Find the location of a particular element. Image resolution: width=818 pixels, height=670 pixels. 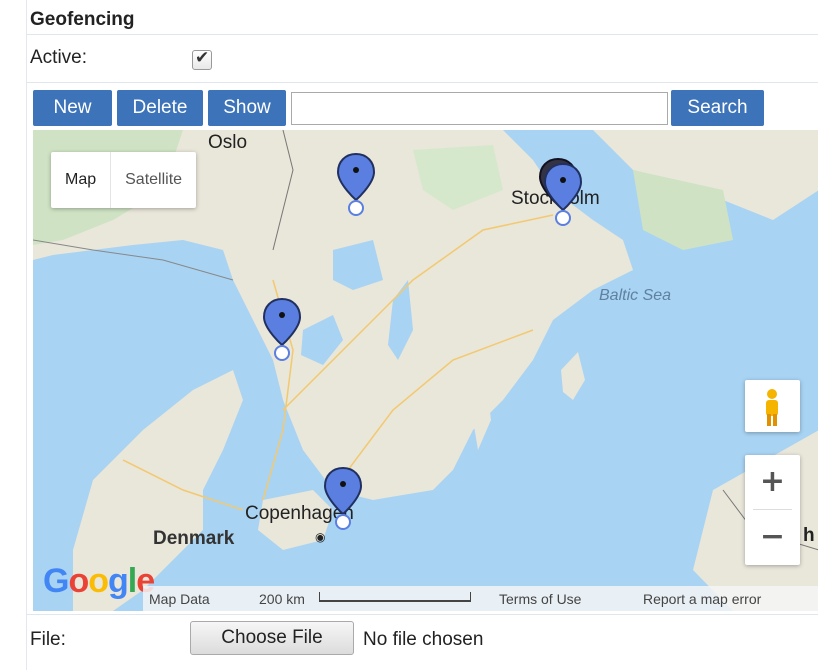

zoom-out-button: − is located at coordinates (772, 537).